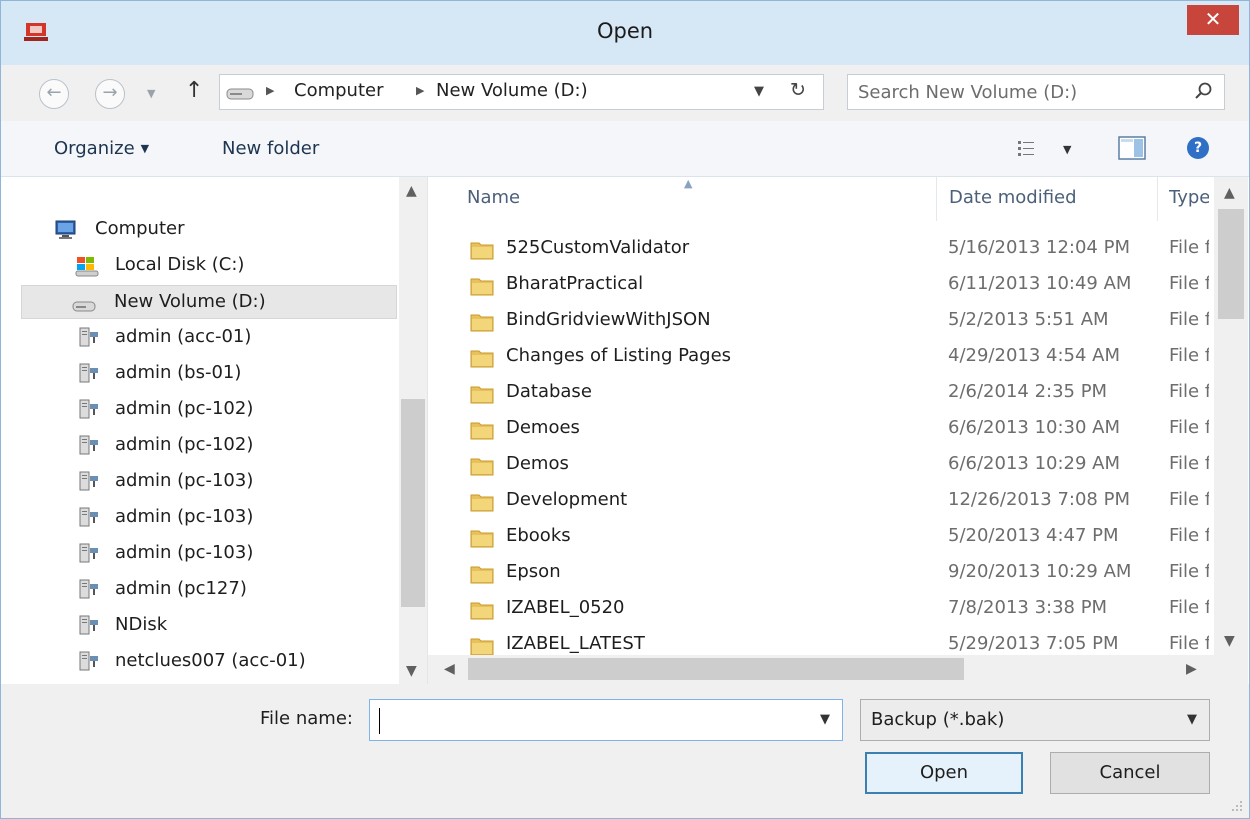  I want to click on file-date-modified: 9/20/2013 10:29 AM, so click(1040, 571).